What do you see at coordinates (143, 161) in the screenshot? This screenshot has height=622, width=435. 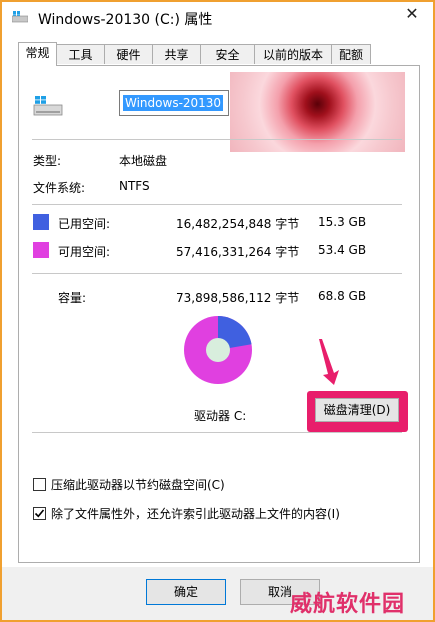 I see `type-value: 本地磁盘` at bounding box center [143, 161].